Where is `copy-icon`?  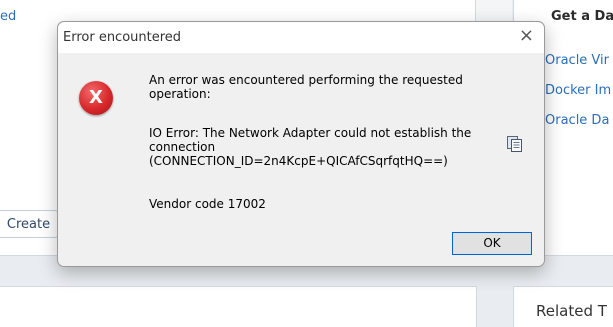
copy-icon is located at coordinates (515, 144).